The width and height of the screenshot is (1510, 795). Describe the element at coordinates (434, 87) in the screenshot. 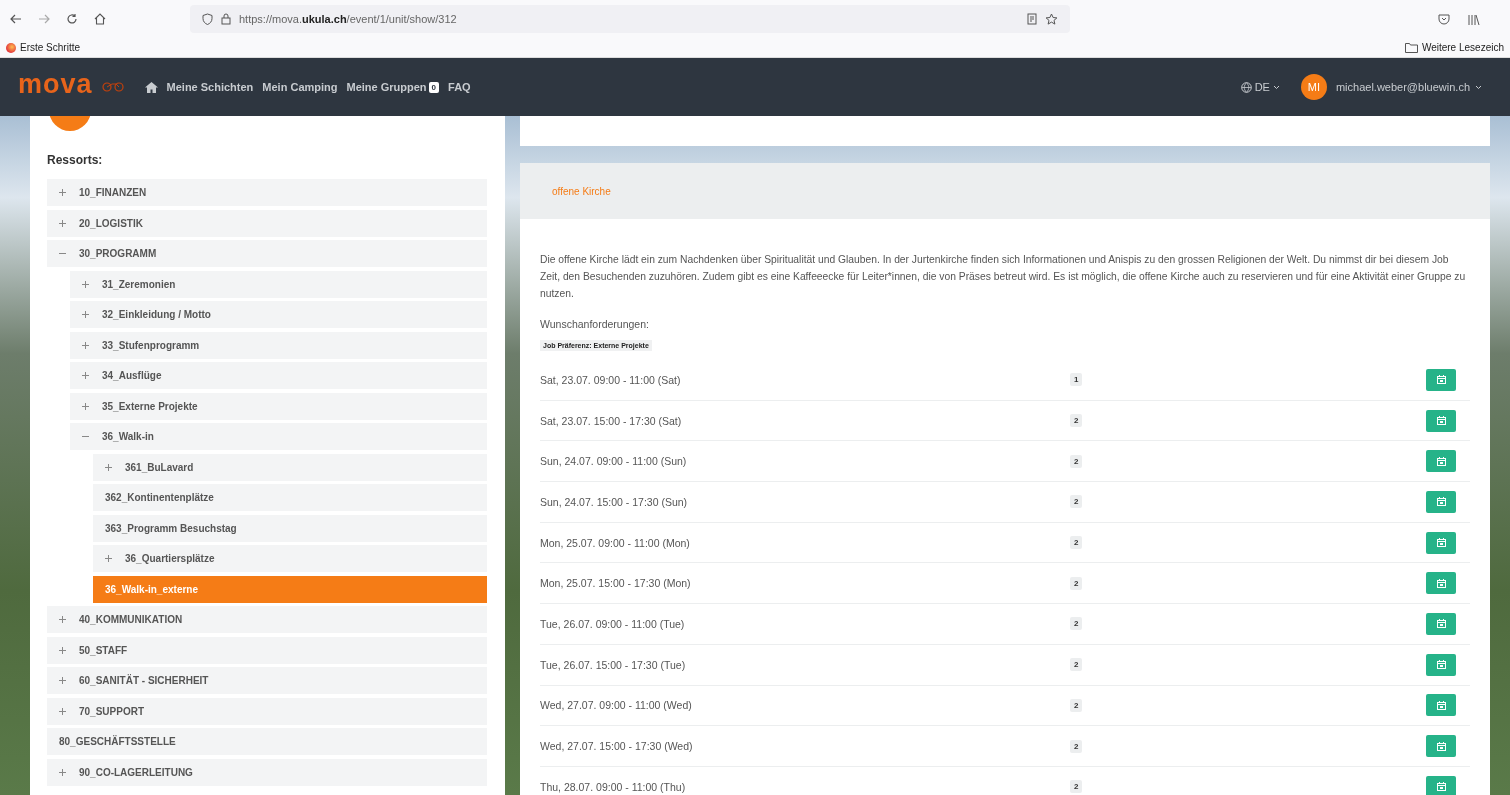

I see `count-badge: 0` at that location.